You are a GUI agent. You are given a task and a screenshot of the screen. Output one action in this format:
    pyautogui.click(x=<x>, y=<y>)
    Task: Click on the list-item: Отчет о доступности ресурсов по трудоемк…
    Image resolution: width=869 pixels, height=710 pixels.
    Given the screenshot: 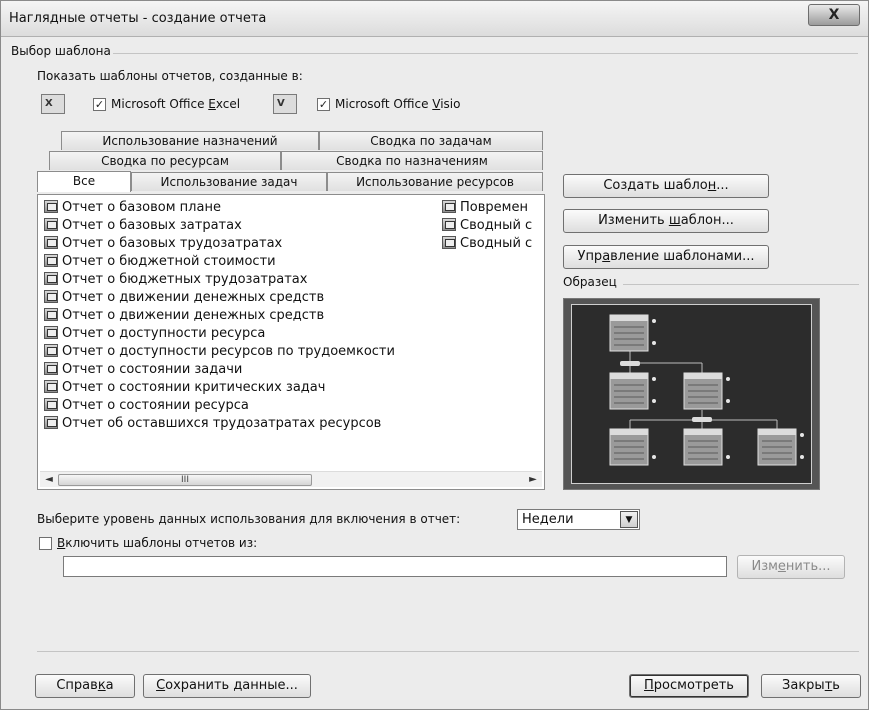 What is the action you would take?
    pyautogui.click(x=219, y=352)
    